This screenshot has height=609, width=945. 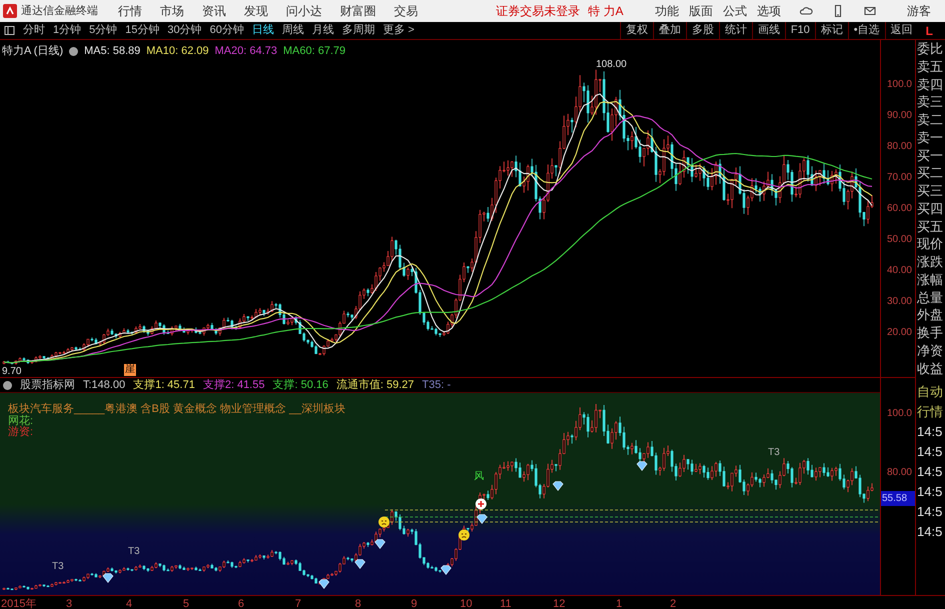 I want to click on axis-label: 3, so click(x=69, y=603).